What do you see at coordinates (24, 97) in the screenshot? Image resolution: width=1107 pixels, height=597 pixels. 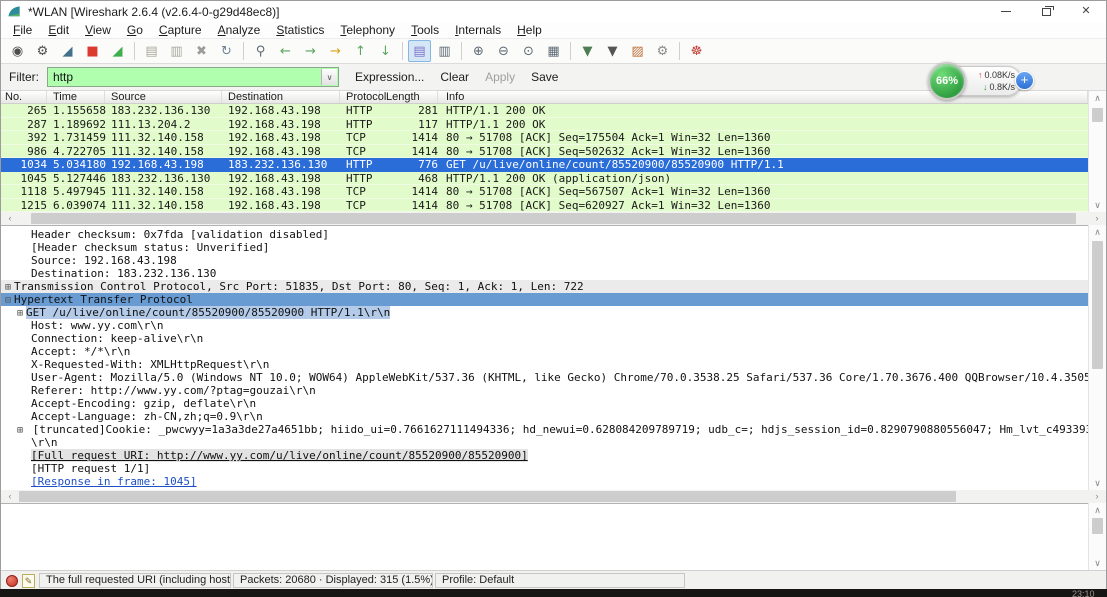 I see `column-header: No.` at bounding box center [24, 97].